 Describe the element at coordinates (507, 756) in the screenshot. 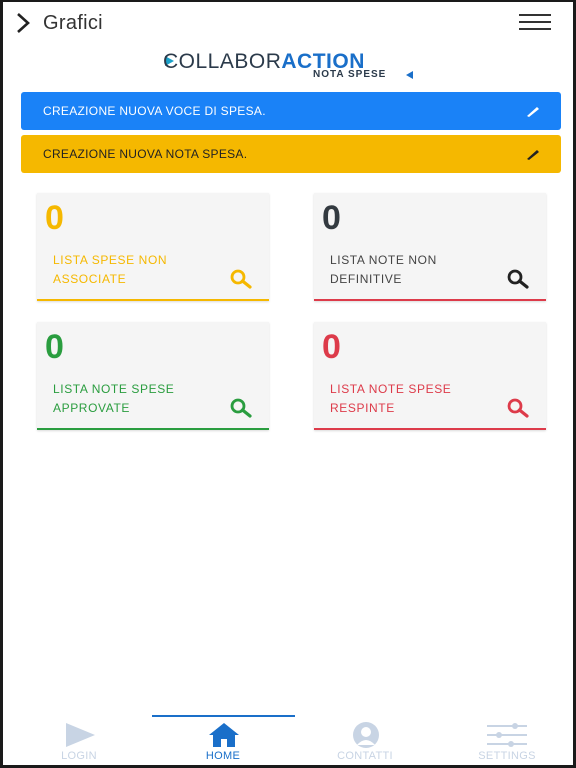

I see `nav-settings-label: SETTINGS` at that location.